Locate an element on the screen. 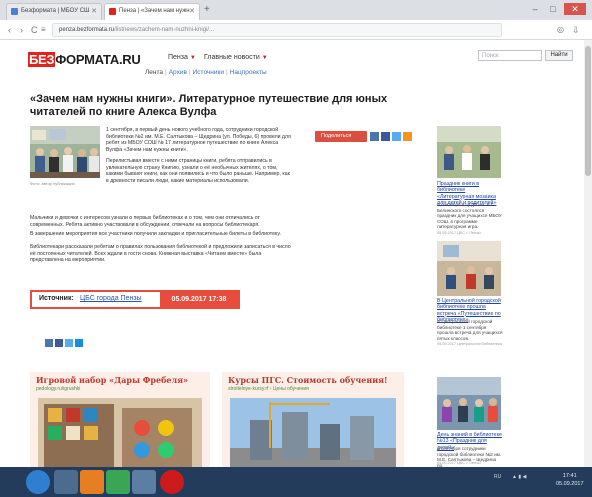 This screenshot has width=592, height=497. url-domain: penza.bezformata.ru is located at coordinates (87, 30).